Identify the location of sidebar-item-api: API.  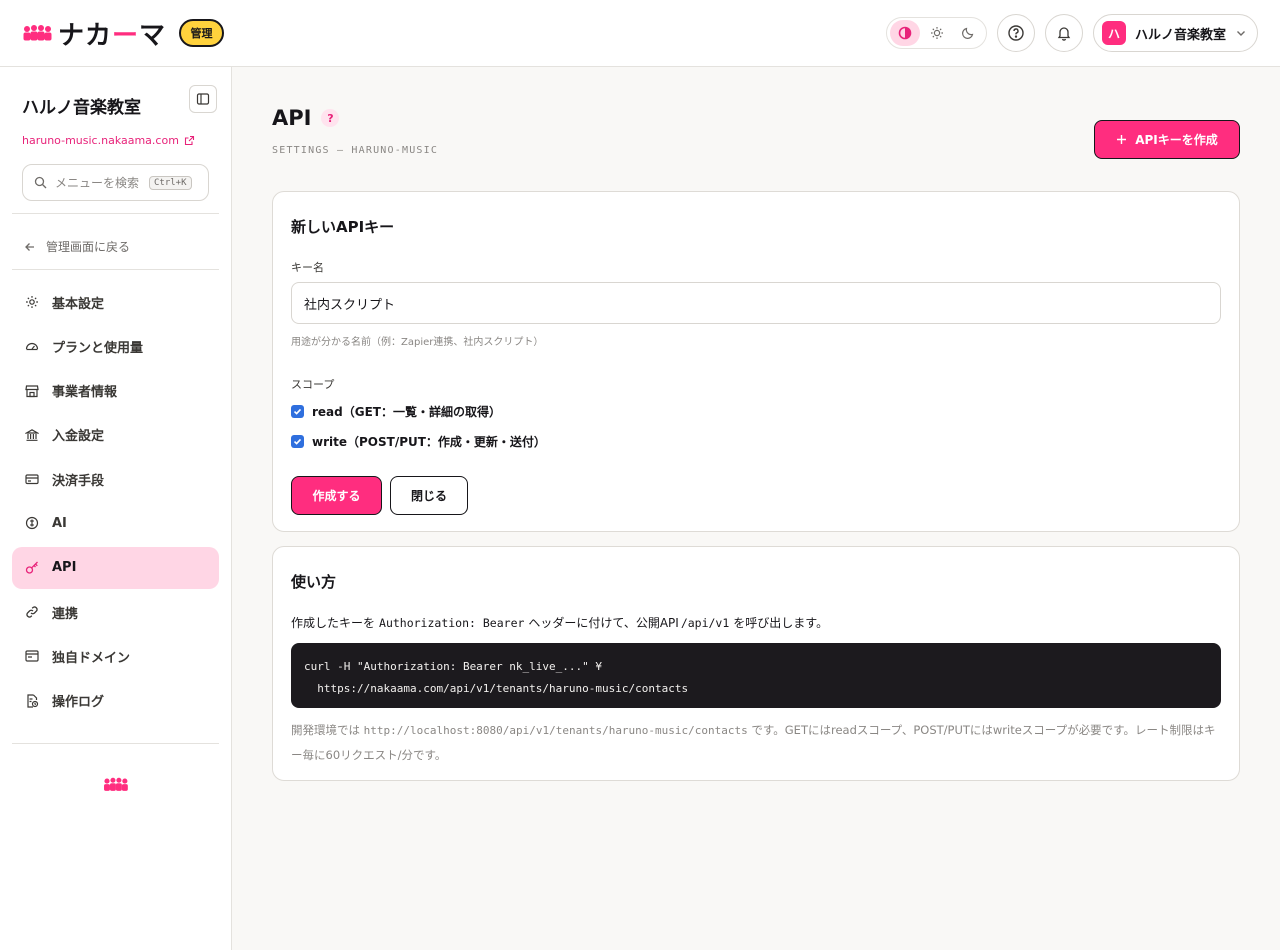
(115, 567).